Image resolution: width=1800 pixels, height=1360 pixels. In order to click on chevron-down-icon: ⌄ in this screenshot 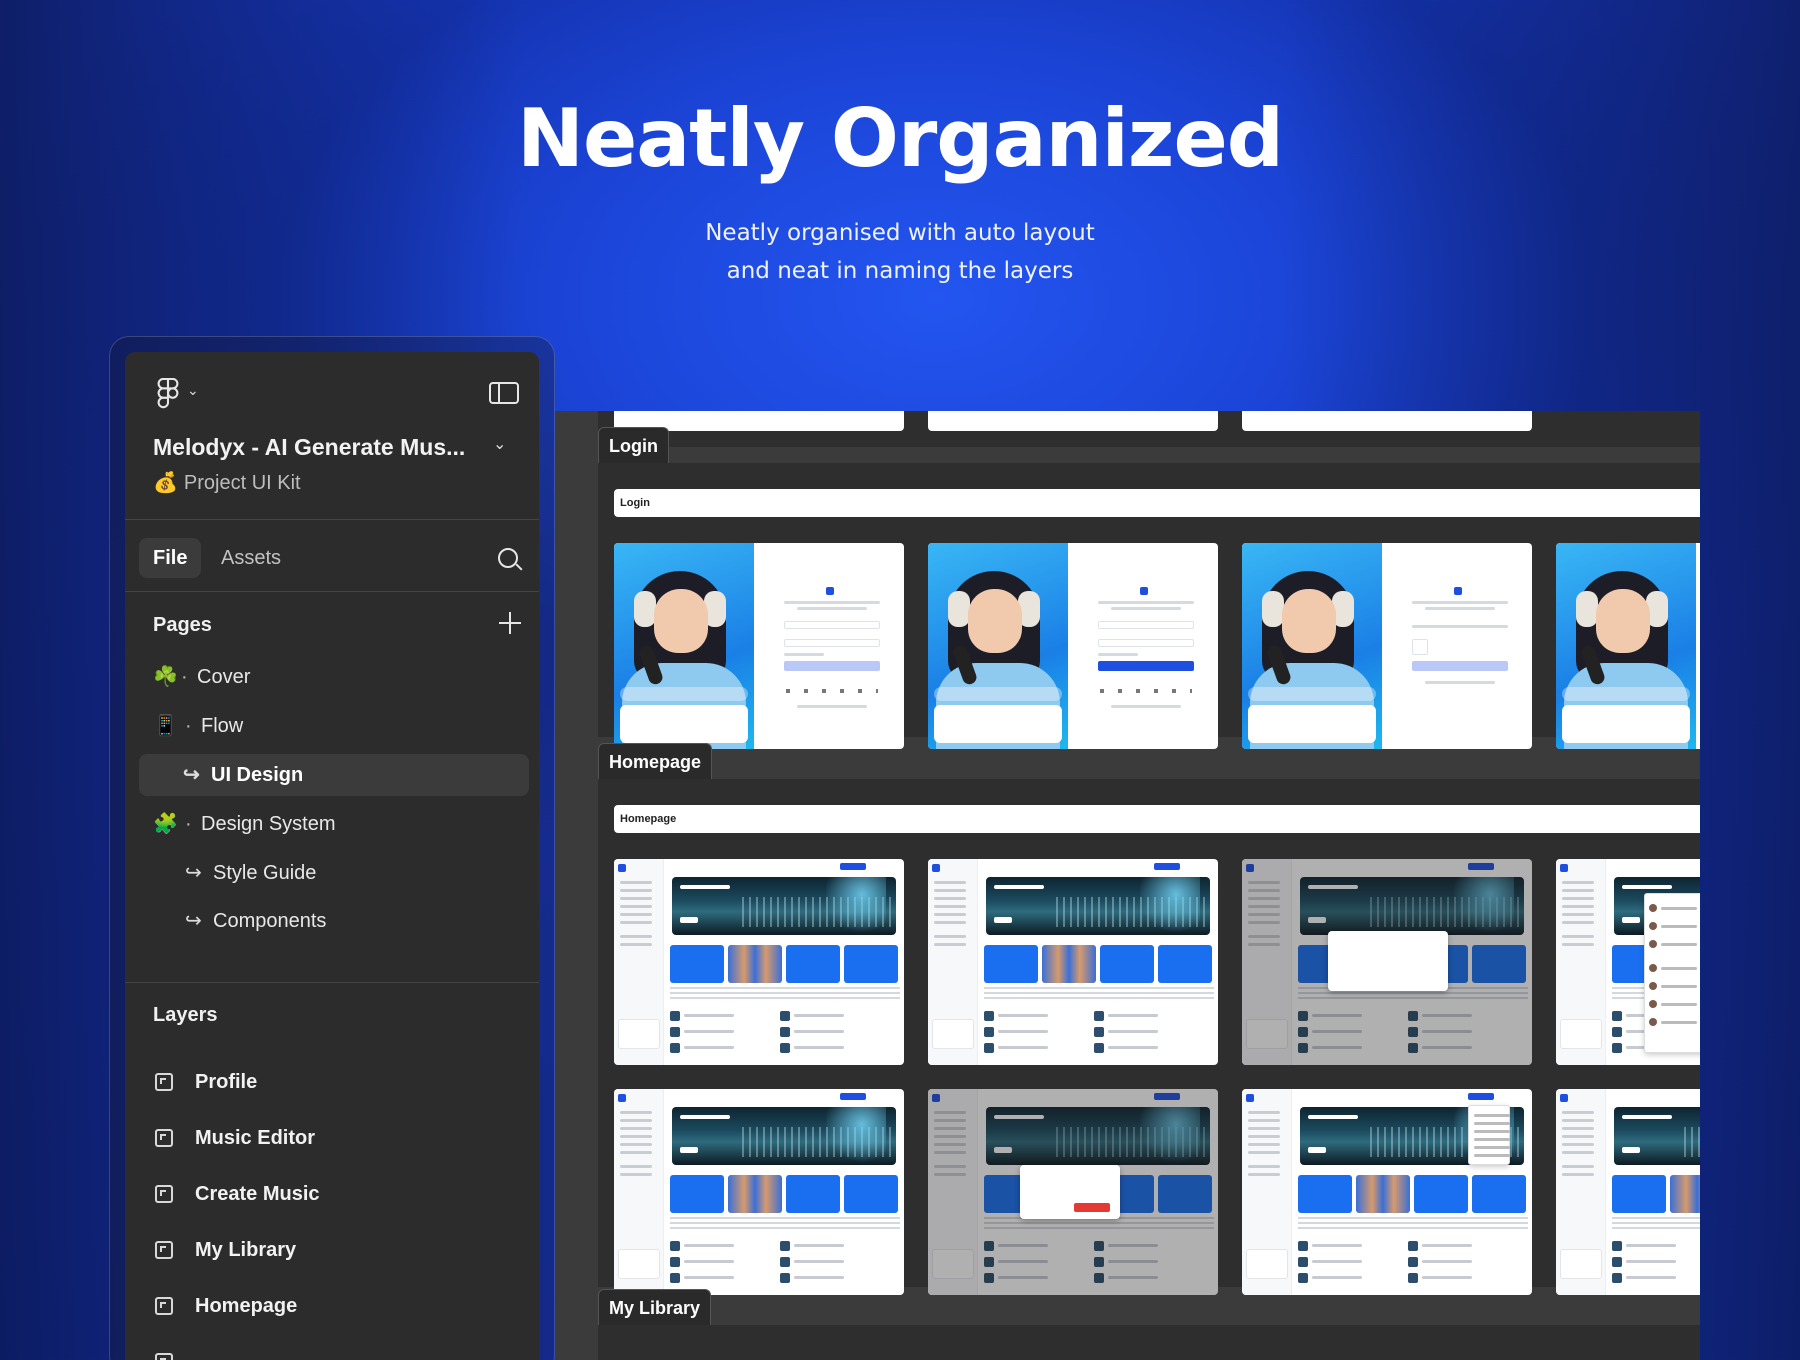, I will do `click(193, 390)`.